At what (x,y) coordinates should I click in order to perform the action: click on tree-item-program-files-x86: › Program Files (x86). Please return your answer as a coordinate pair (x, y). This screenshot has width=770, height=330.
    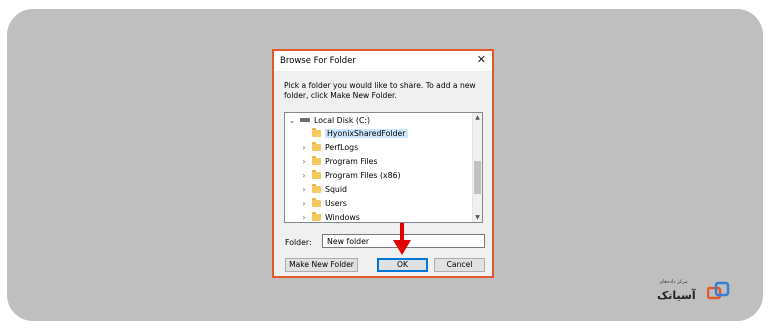
    Looking at the image, I should click on (350, 175).